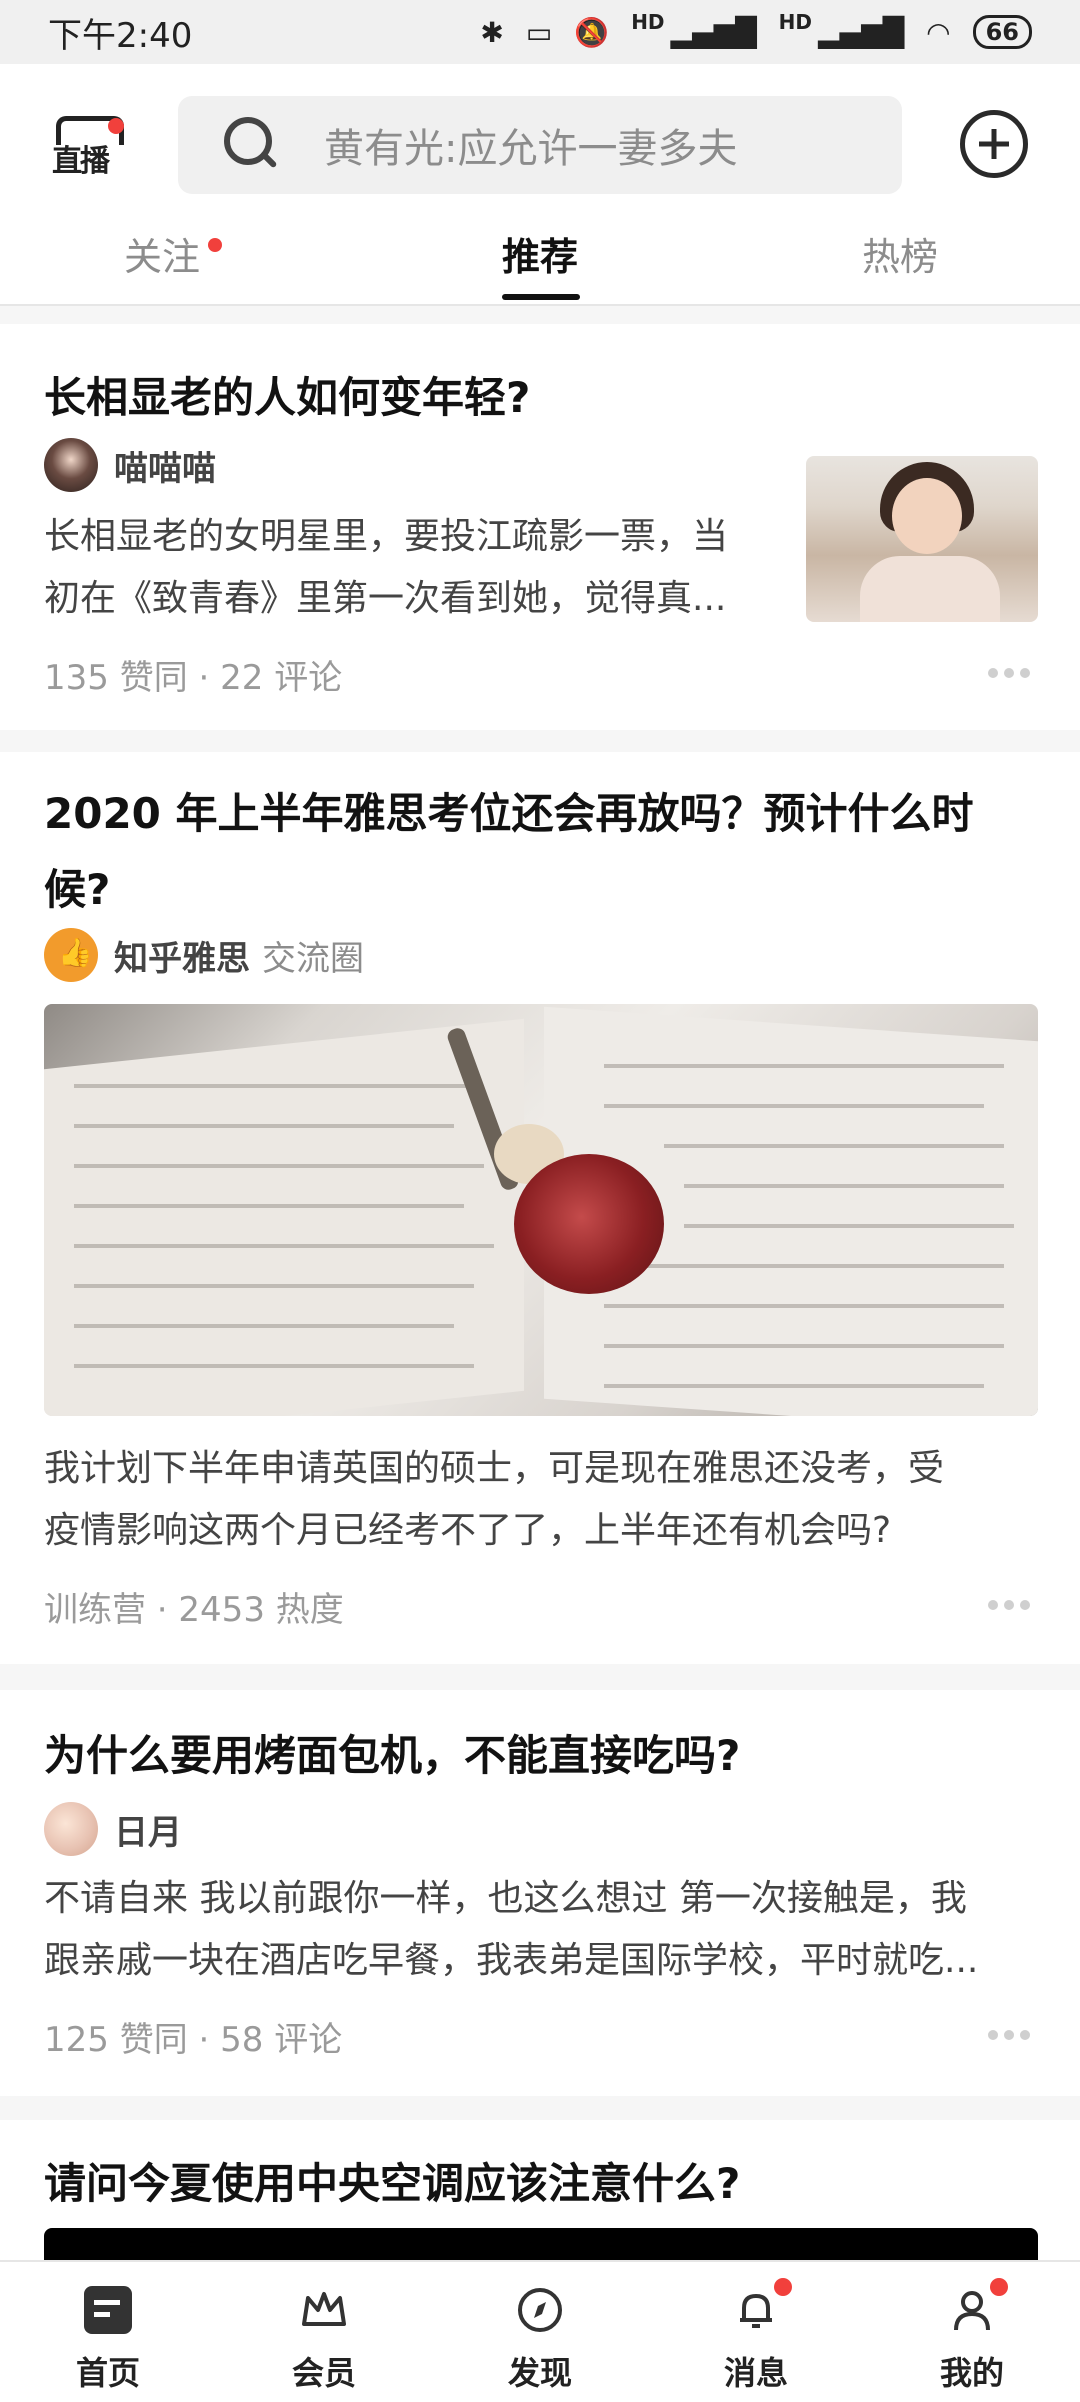  Describe the element at coordinates (81, 161) in the screenshot. I see `live-label: 直播` at that location.